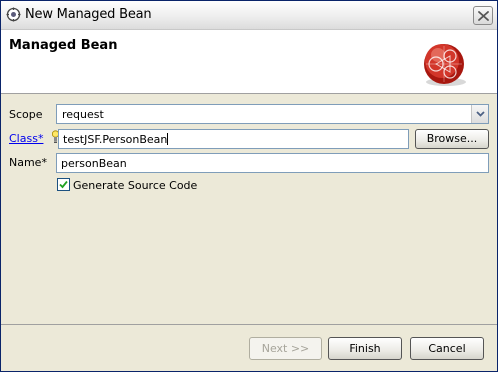  I want to click on window-title: New Managed Bean, so click(88, 14).